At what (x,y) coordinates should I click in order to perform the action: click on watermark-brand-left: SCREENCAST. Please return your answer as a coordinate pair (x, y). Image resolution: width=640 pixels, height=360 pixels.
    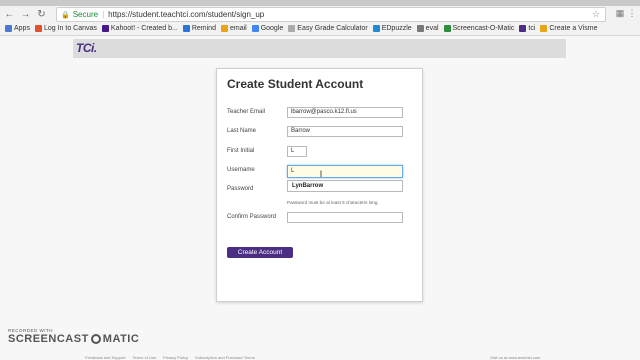
    Looking at the image, I should click on (48, 339).